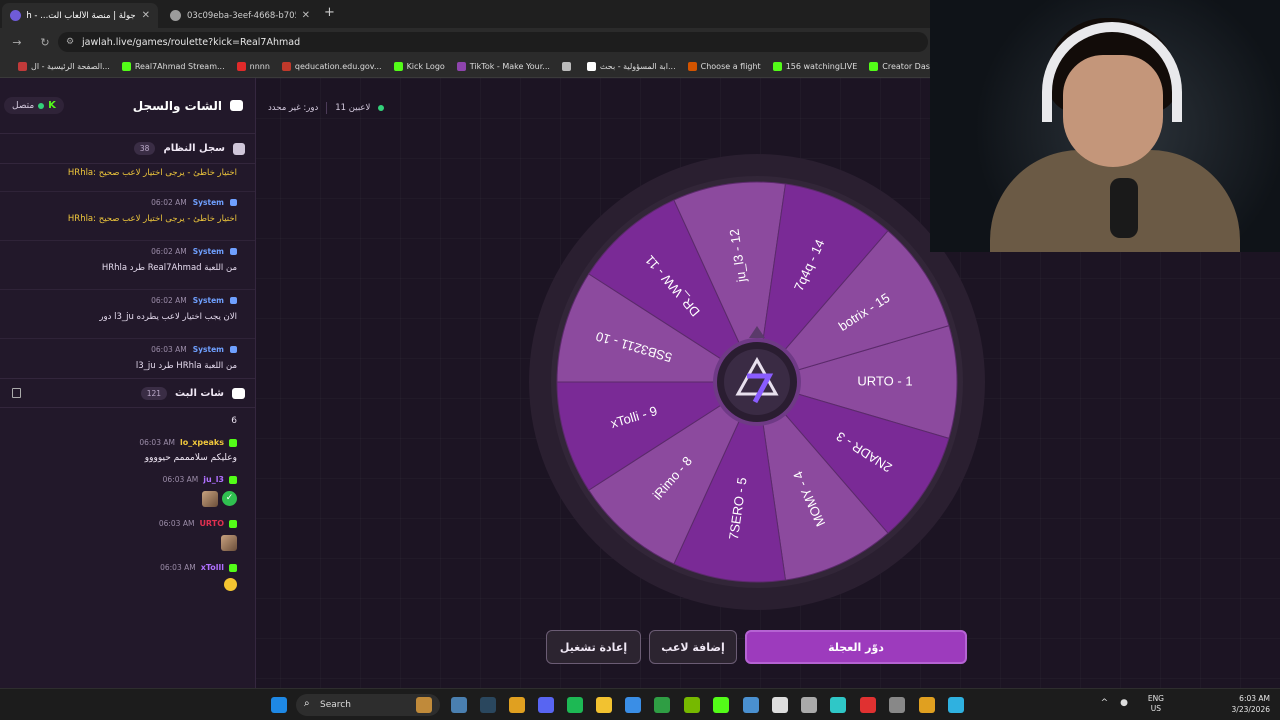  Describe the element at coordinates (202, 442) in the screenshot. I see `chat-username: lo_xpeaks` at that location.